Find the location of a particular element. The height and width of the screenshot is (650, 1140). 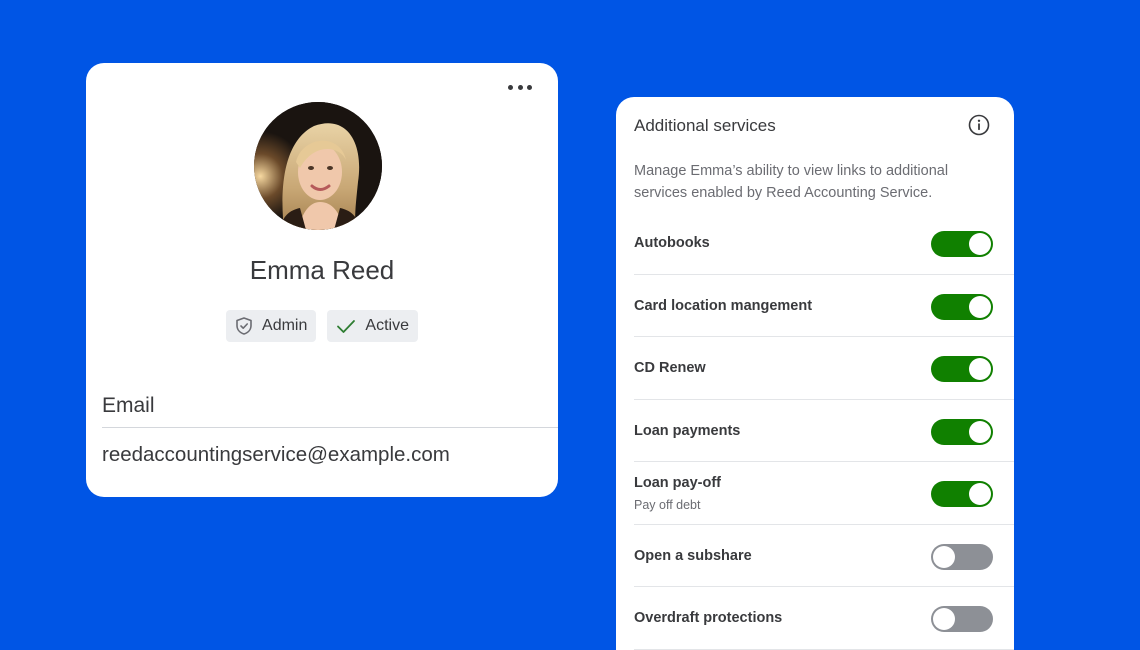

more-options-button is located at coordinates (520, 87).